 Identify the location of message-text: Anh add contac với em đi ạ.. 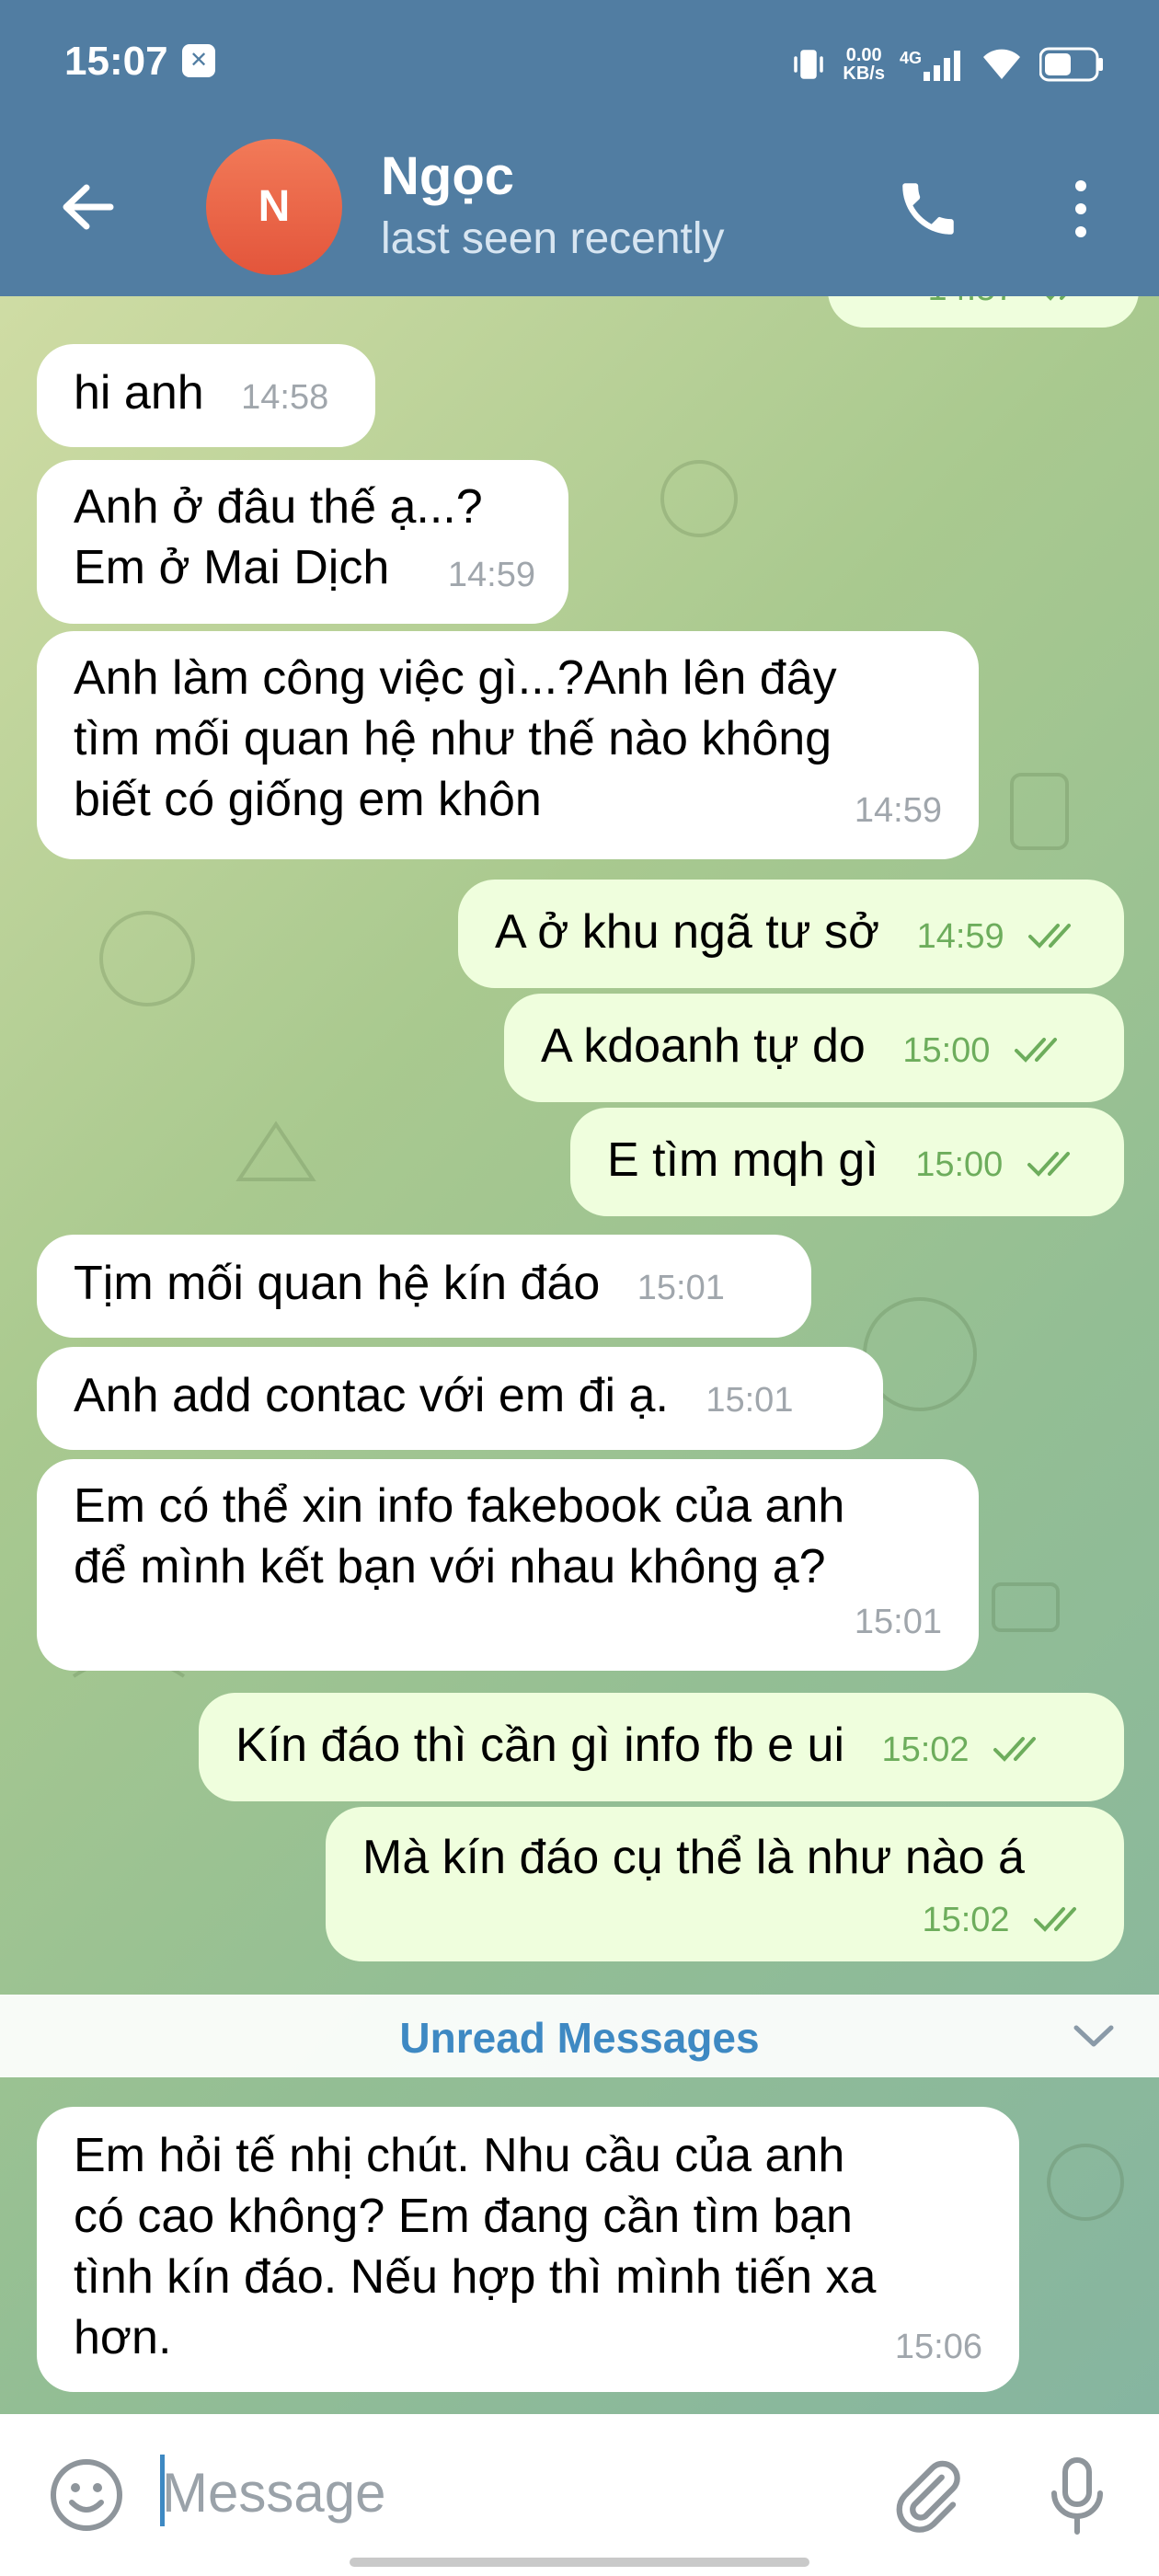
(371, 1395).